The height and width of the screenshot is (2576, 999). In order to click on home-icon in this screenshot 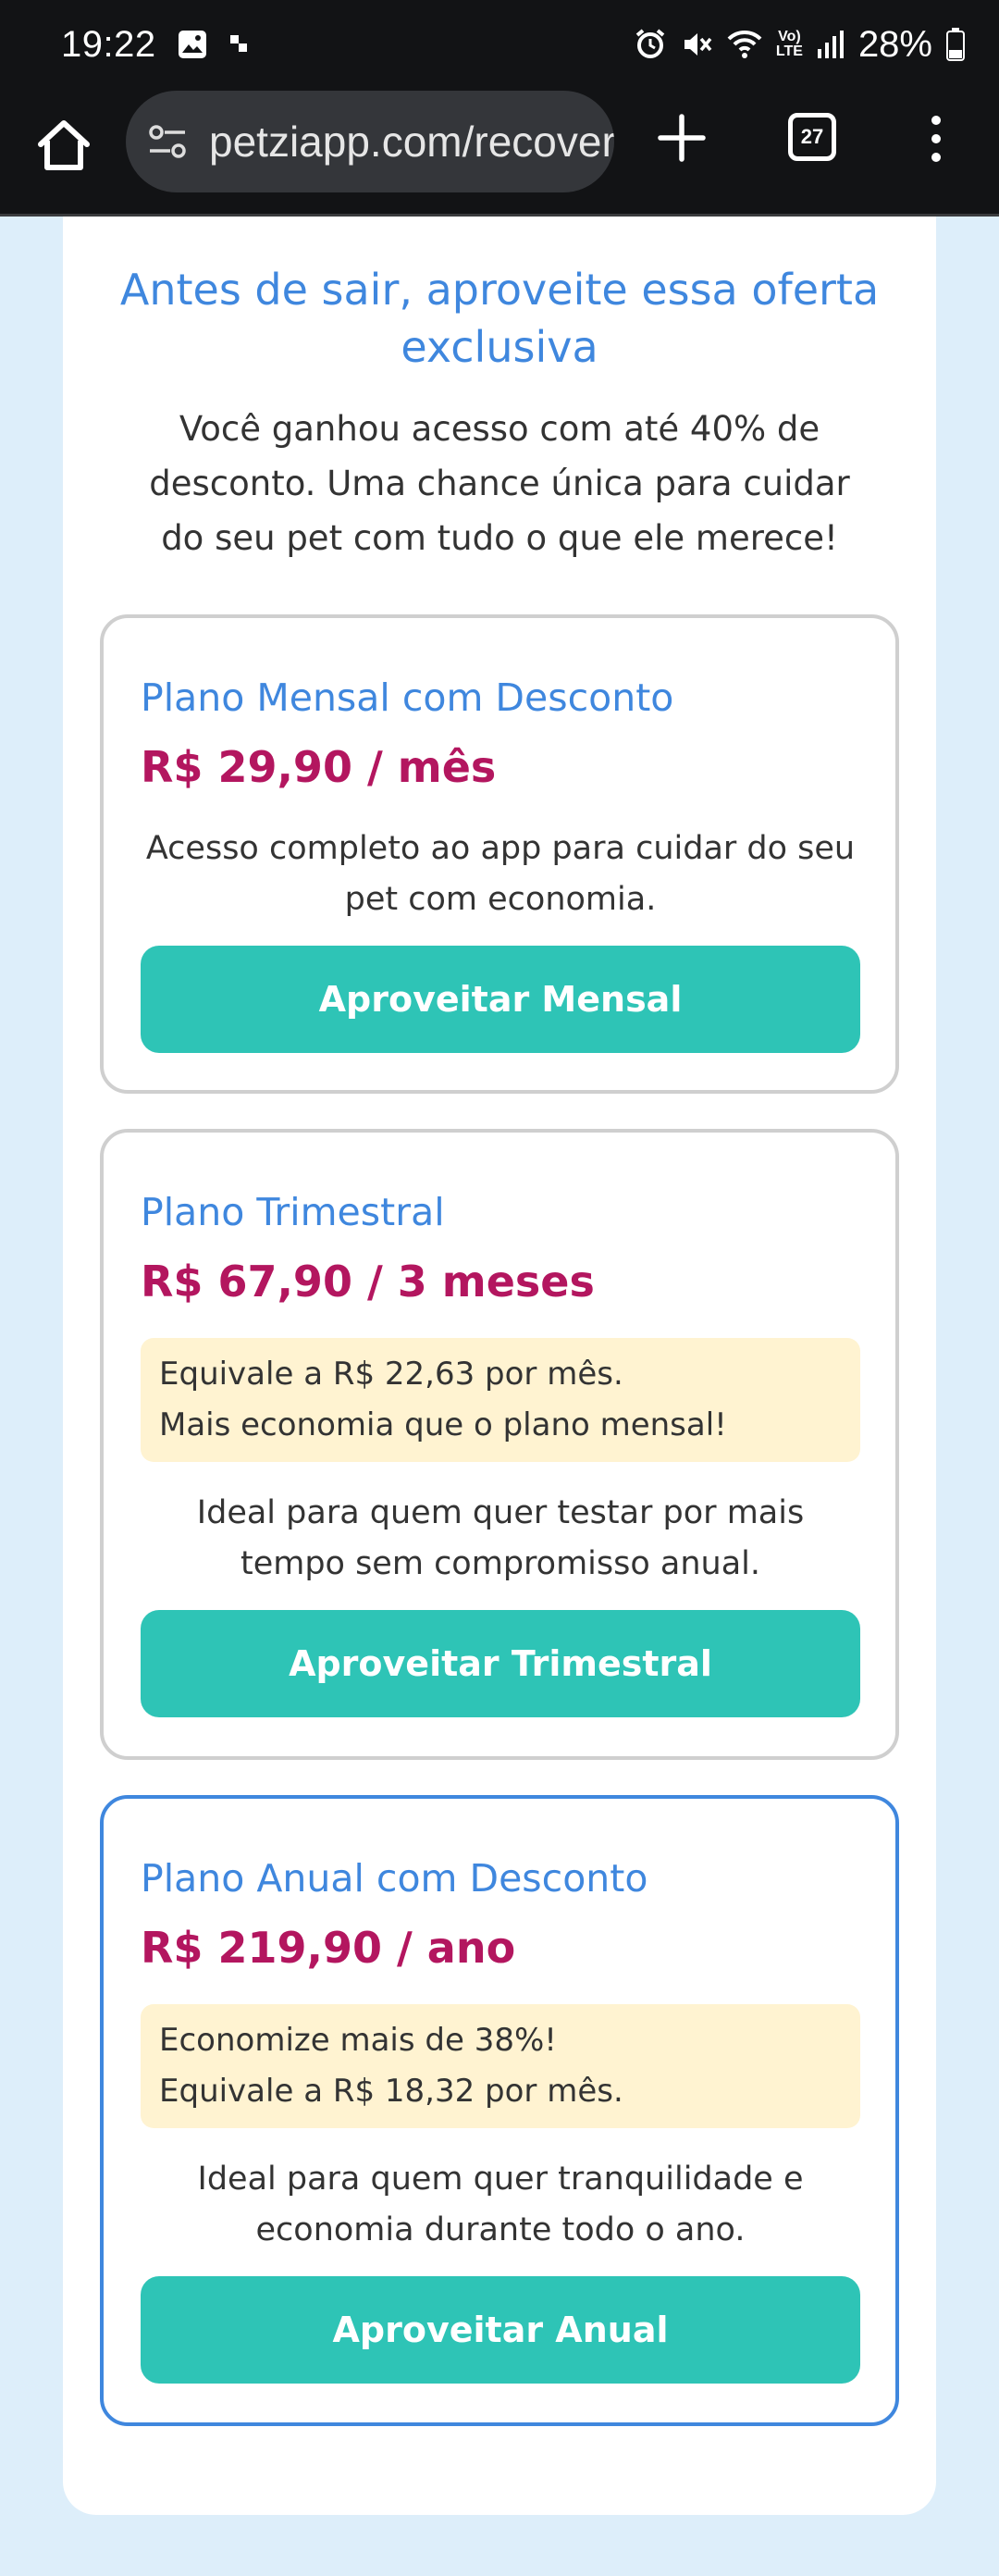, I will do `click(63, 146)`.